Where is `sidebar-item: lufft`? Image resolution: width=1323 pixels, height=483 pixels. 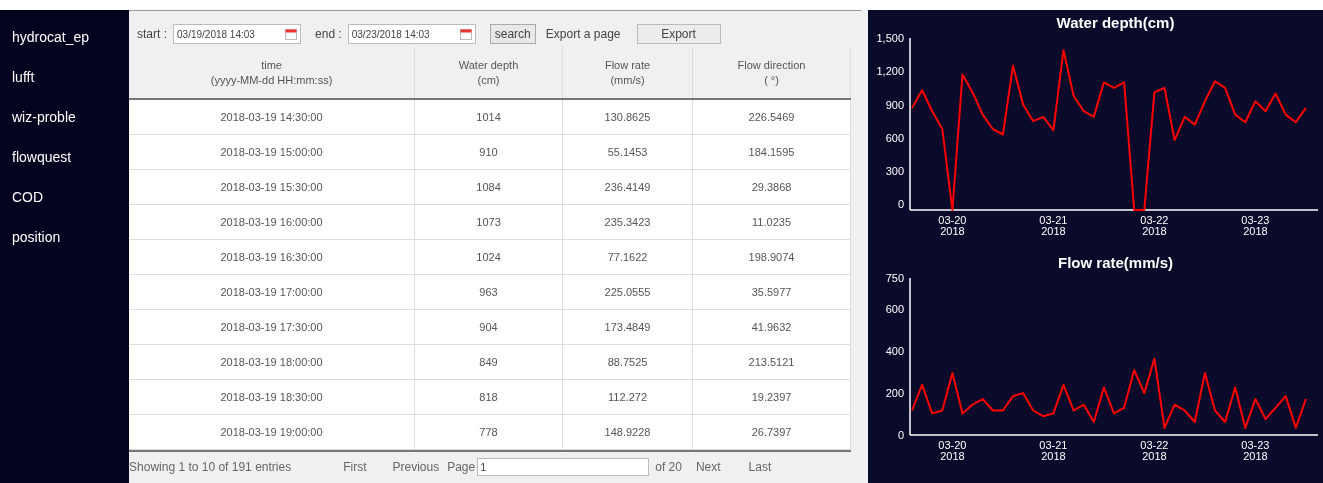 sidebar-item: lufft is located at coordinates (23, 77).